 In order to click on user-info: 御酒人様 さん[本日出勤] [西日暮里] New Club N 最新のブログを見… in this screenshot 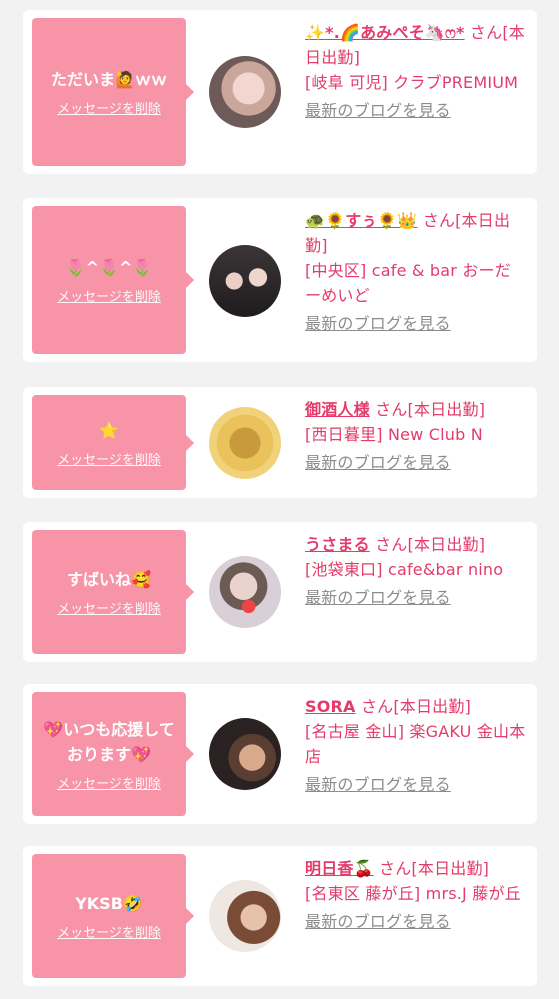, I will do `click(416, 436)`.